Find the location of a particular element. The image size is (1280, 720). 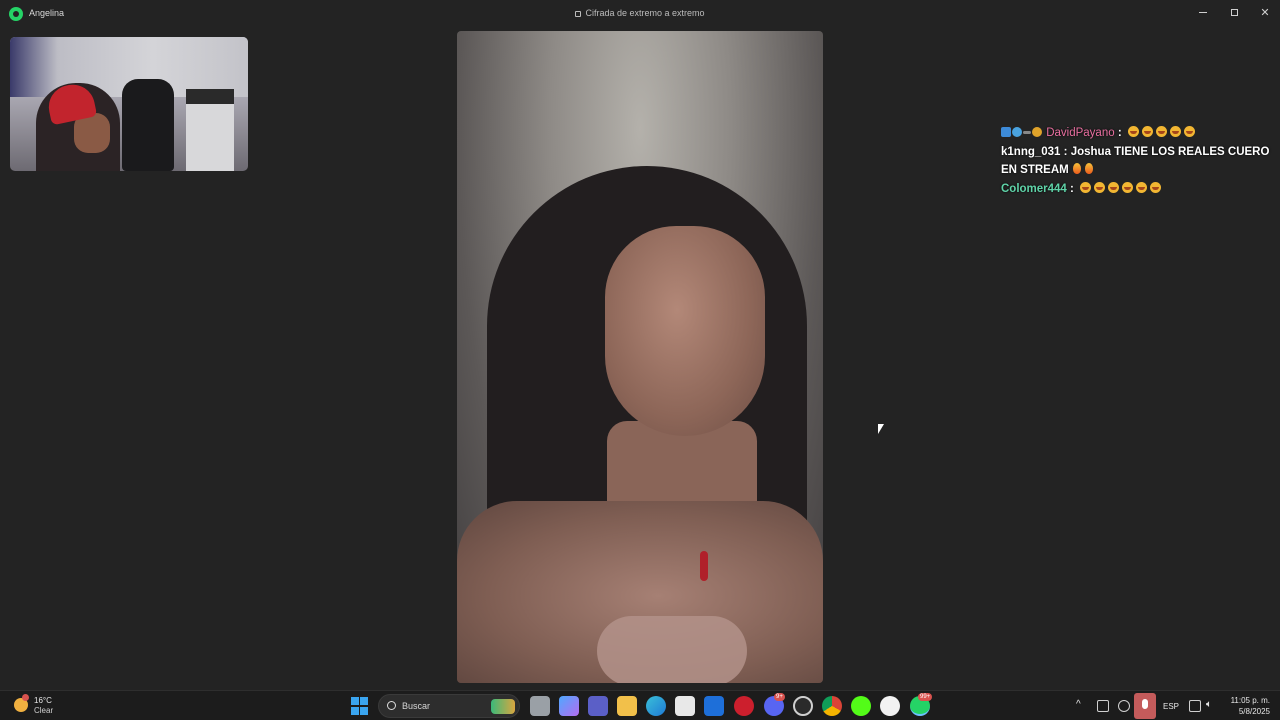

file-explorer-icon is located at coordinates (627, 706).